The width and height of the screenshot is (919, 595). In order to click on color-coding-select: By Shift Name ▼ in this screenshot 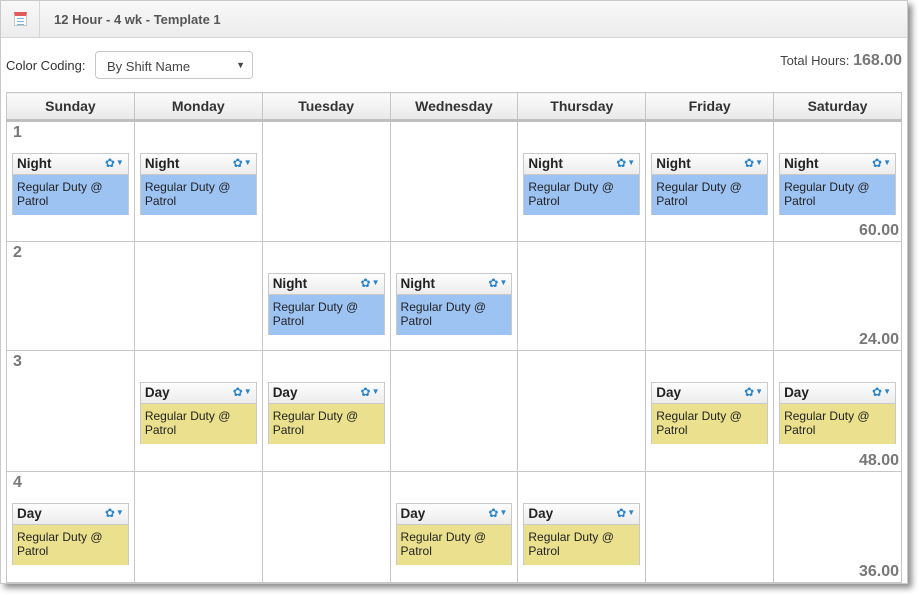, I will do `click(174, 65)`.